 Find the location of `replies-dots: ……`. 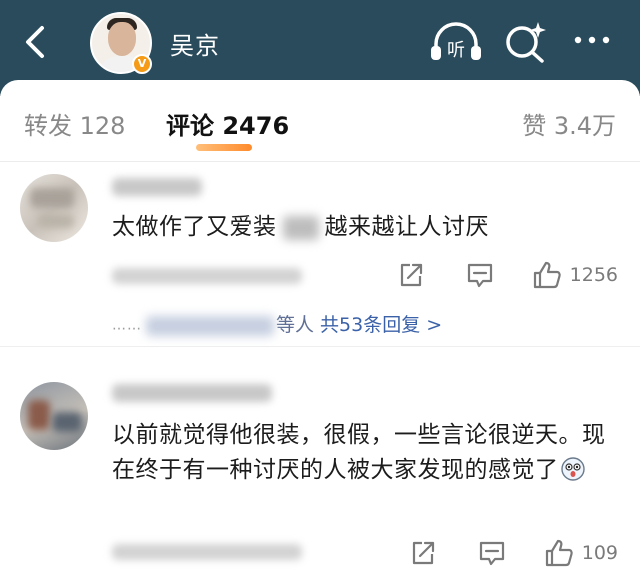

replies-dots: …… is located at coordinates (127, 325).